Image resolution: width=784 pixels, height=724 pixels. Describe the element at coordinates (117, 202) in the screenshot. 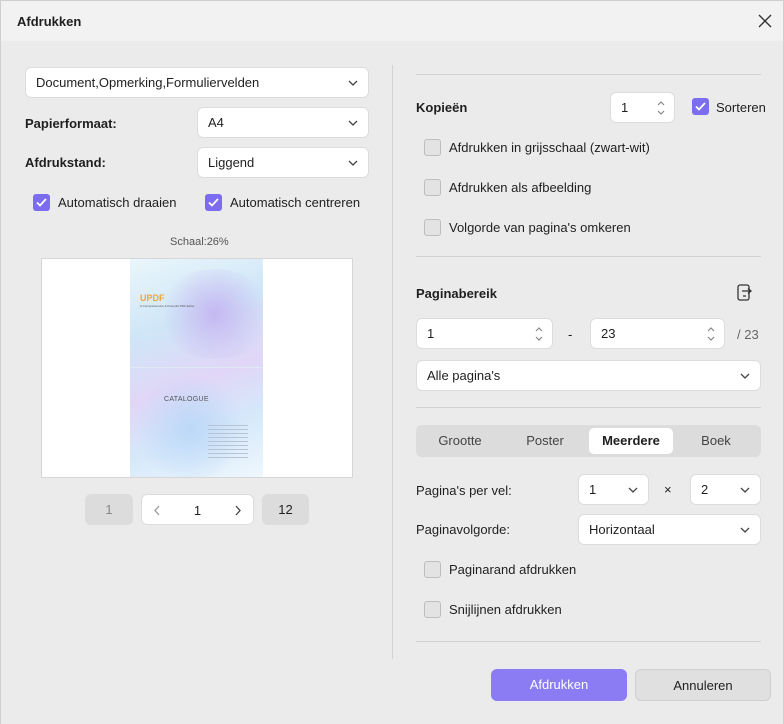

I see `auto-rotate-label: Automatisch draaien` at that location.